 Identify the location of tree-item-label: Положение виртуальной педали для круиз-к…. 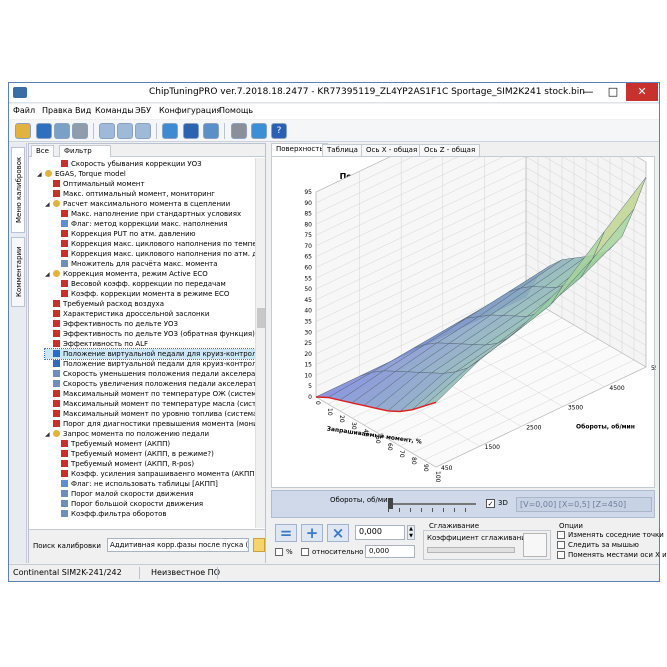
(159, 354).